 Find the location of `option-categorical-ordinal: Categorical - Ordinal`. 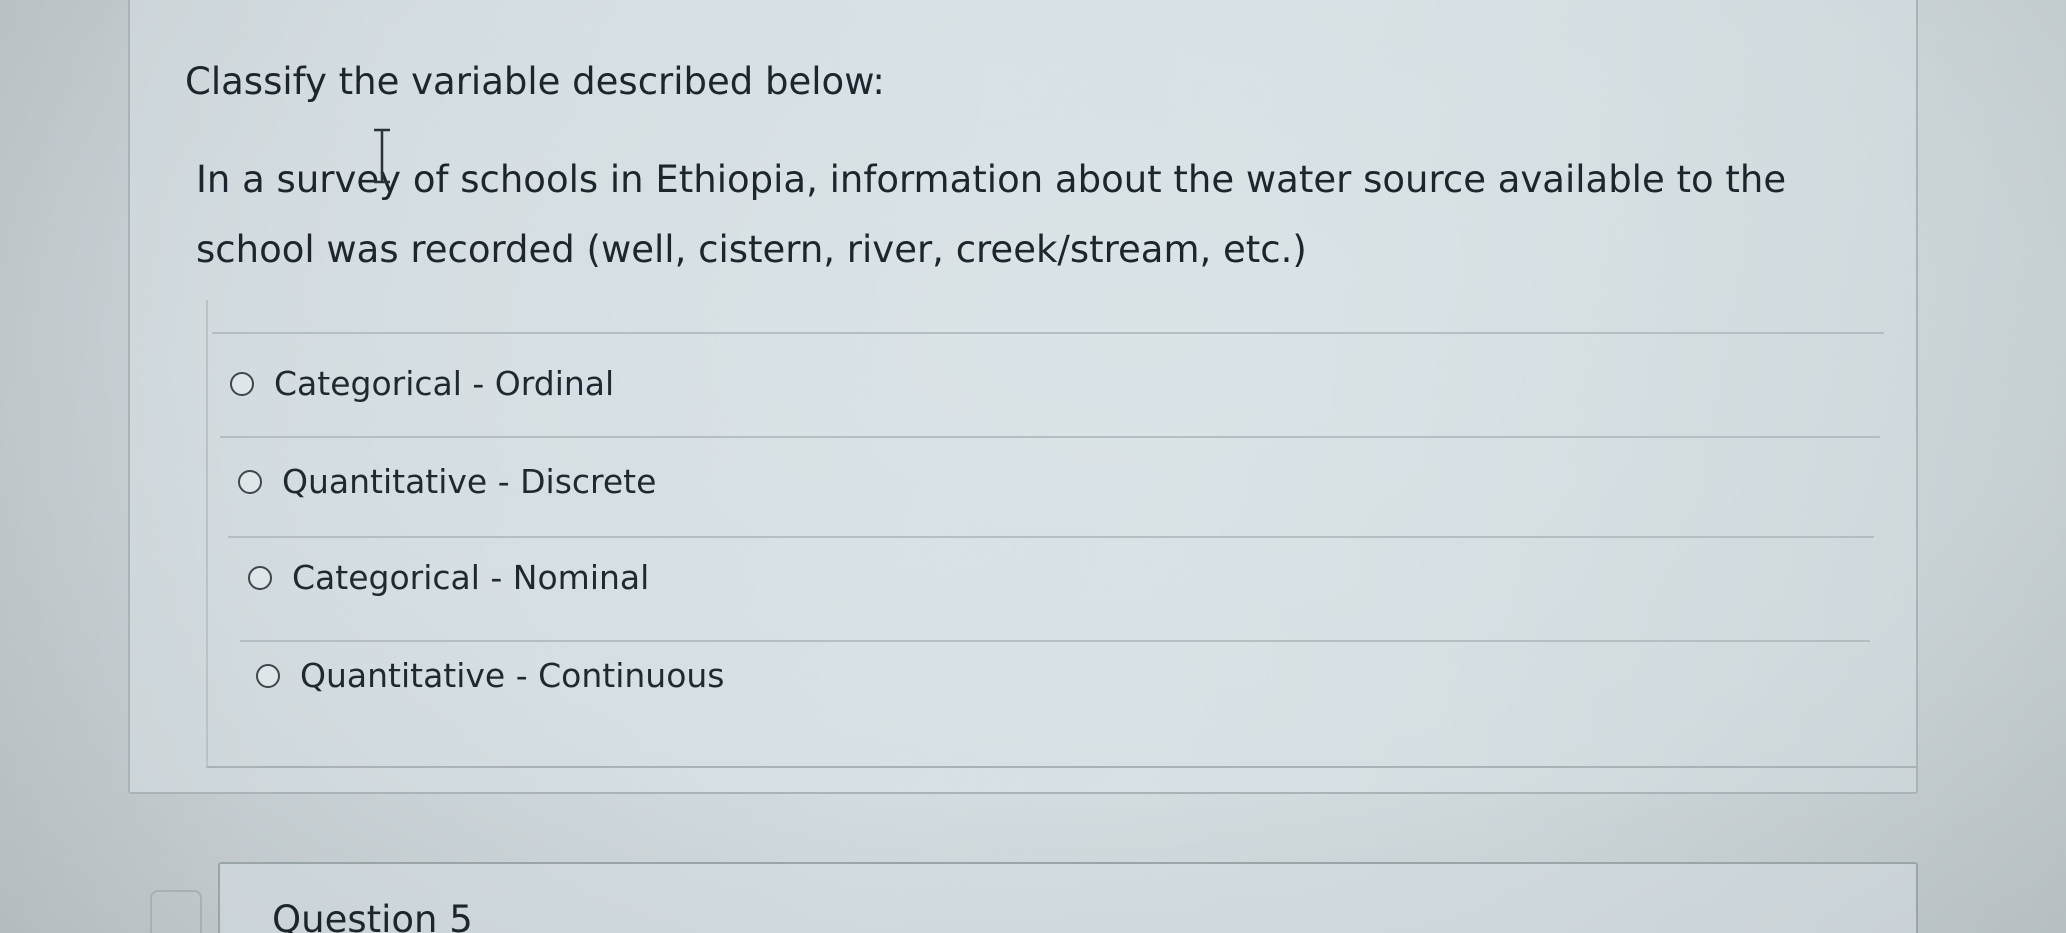

option-categorical-ordinal: Categorical - Ordinal is located at coordinates (422, 383).